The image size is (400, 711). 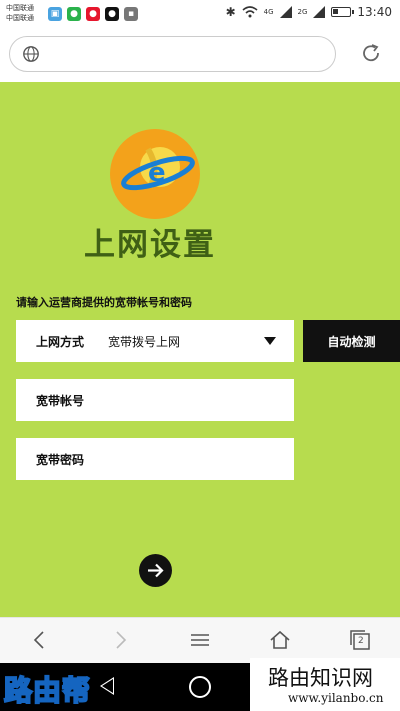 What do you see at coordinates (371, 53) in the screenshot?
I see `reload-icon` at bounding box center [371, 53].